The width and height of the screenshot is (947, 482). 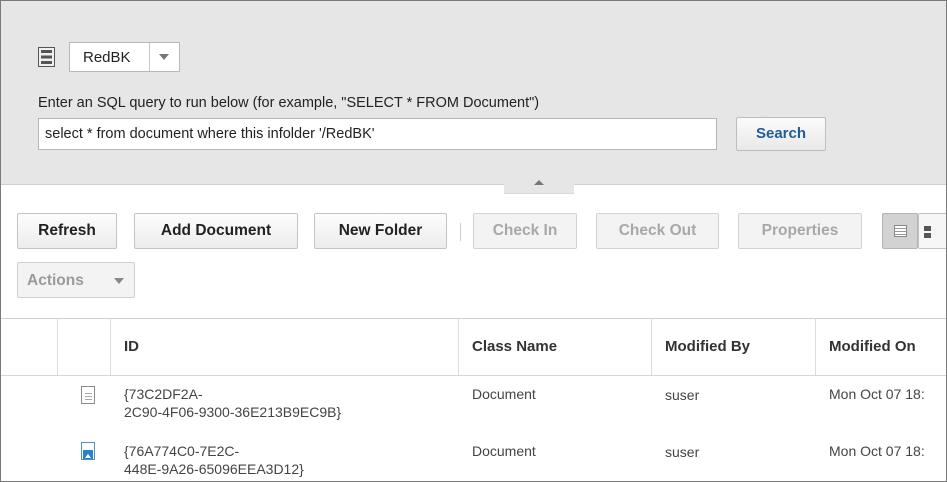 I want to click on properties-button: Properties, so click(x=800, y=231).